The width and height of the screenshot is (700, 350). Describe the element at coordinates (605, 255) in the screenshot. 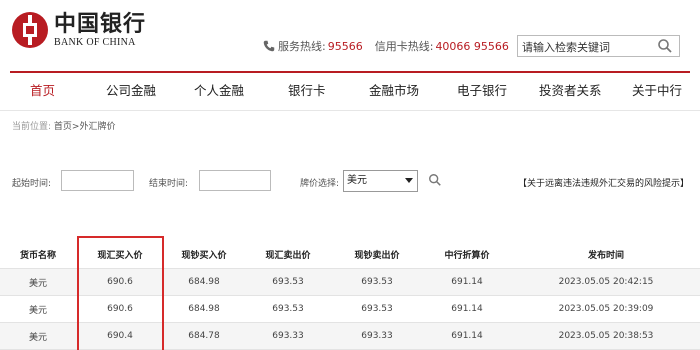

I see `column-header-publish-time: 发布时间` at that location.